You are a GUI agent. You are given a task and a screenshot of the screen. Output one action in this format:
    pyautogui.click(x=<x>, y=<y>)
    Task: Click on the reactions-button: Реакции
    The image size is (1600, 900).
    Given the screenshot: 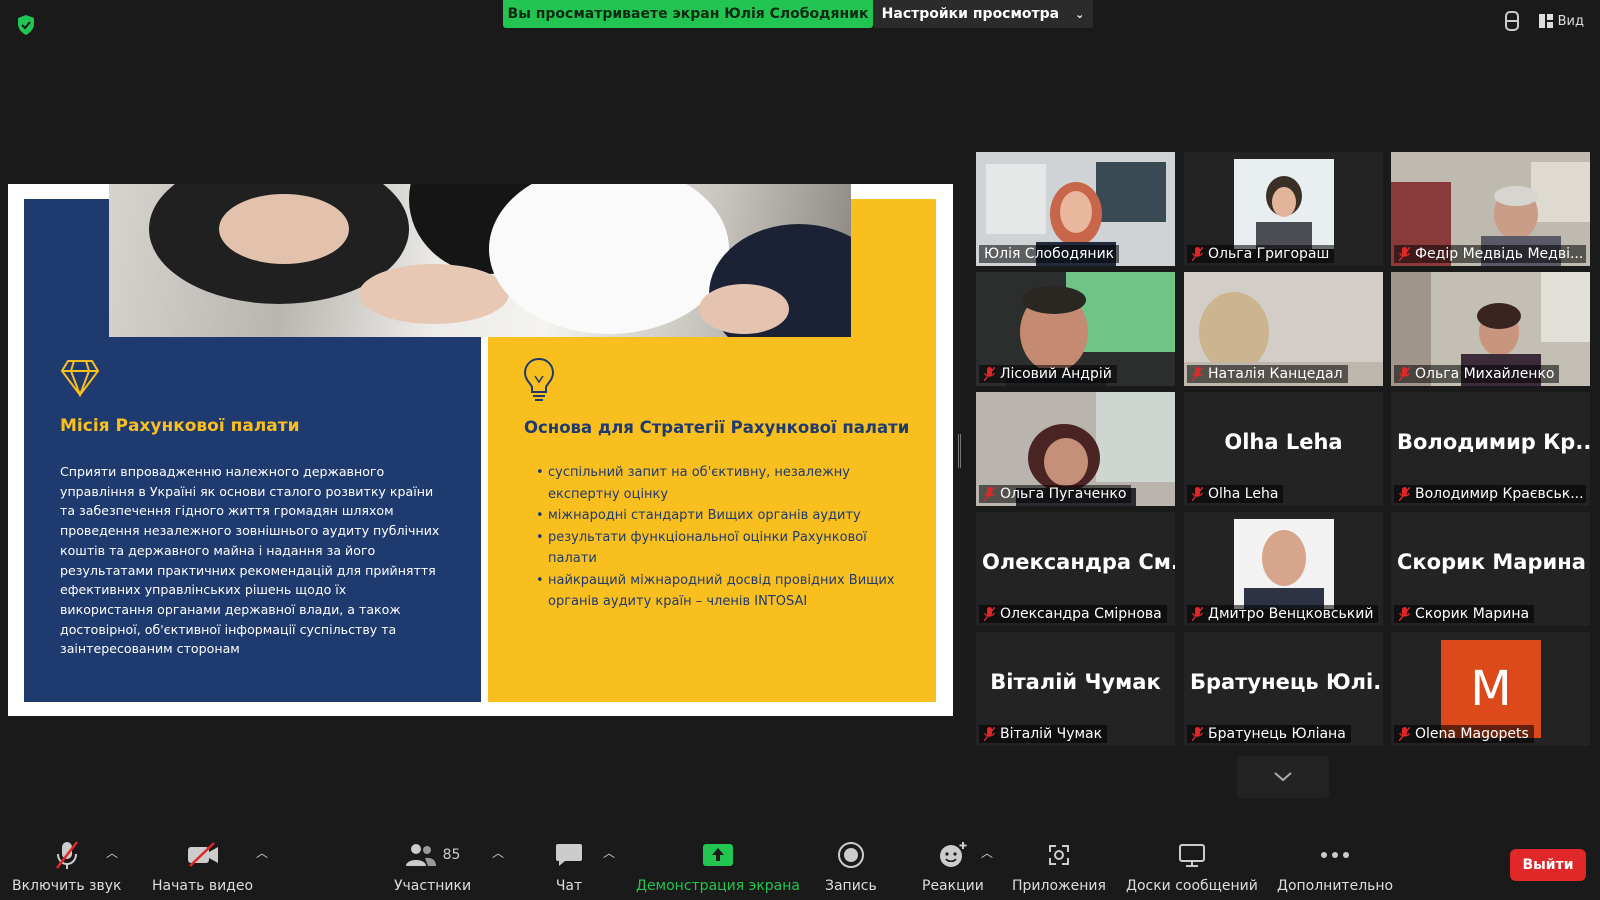 What is the action you would take?
    pyautogui.click(x=953, y=867)
    